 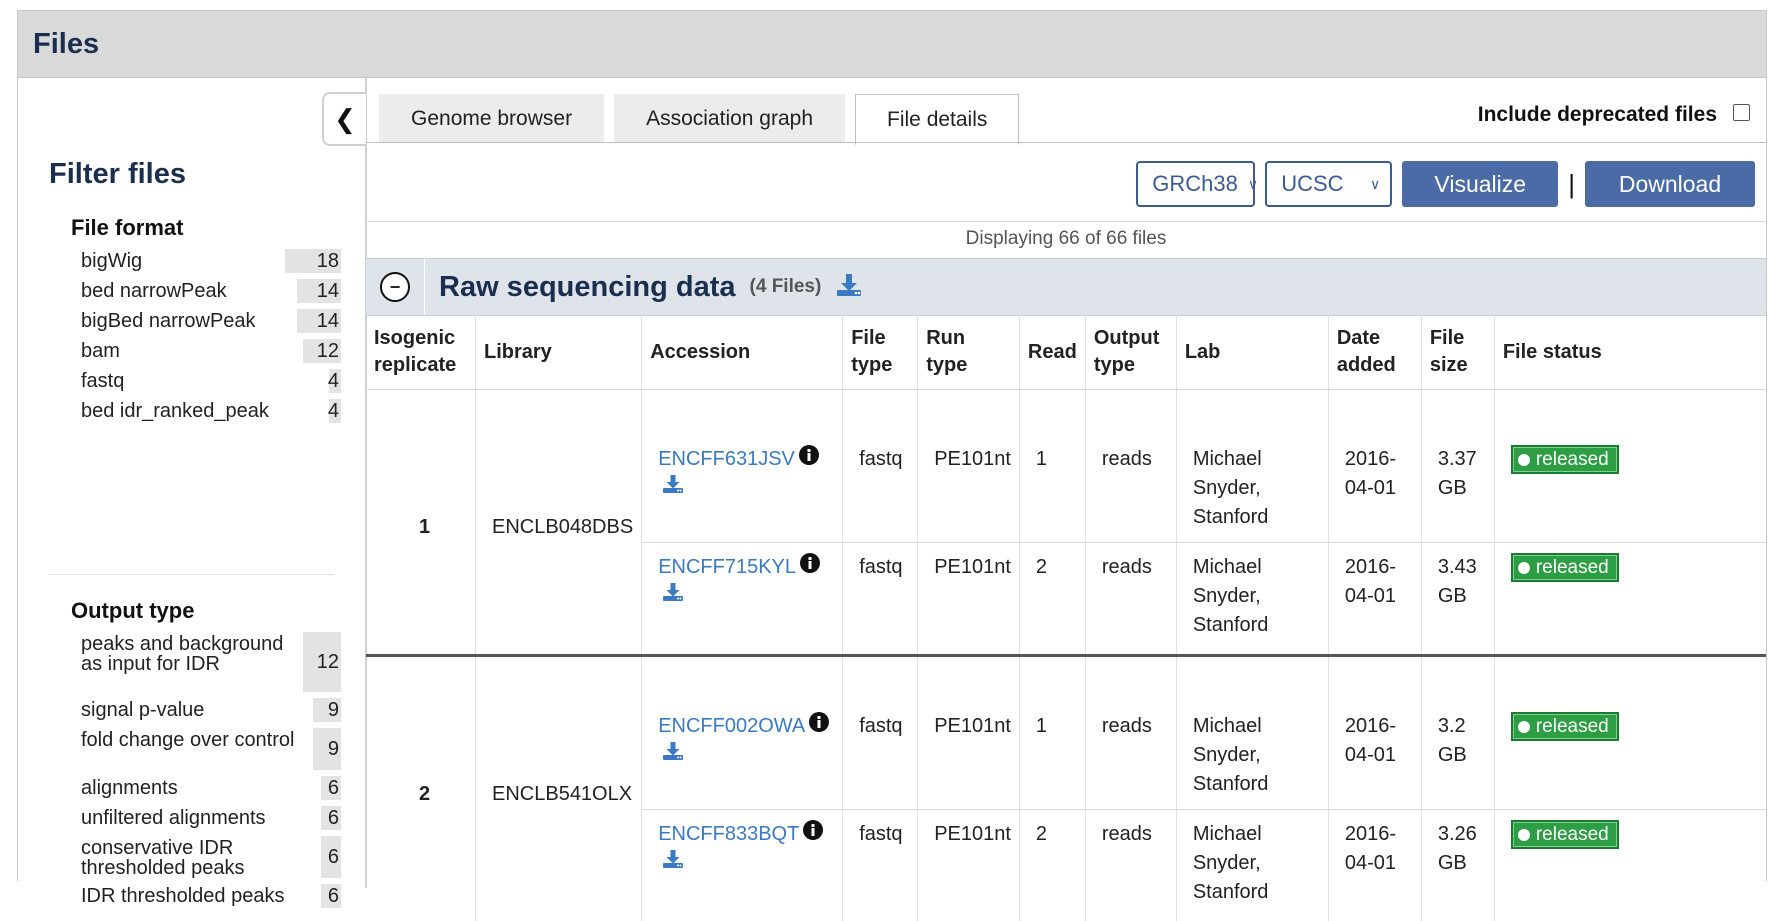 I want to click on col-accession: Accession, so click(x=742, y=352).